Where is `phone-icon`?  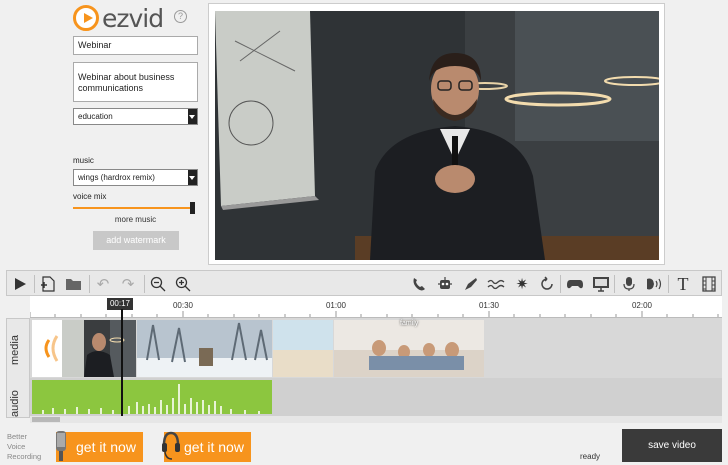
phone-icon is located at coordinates (419, 284).